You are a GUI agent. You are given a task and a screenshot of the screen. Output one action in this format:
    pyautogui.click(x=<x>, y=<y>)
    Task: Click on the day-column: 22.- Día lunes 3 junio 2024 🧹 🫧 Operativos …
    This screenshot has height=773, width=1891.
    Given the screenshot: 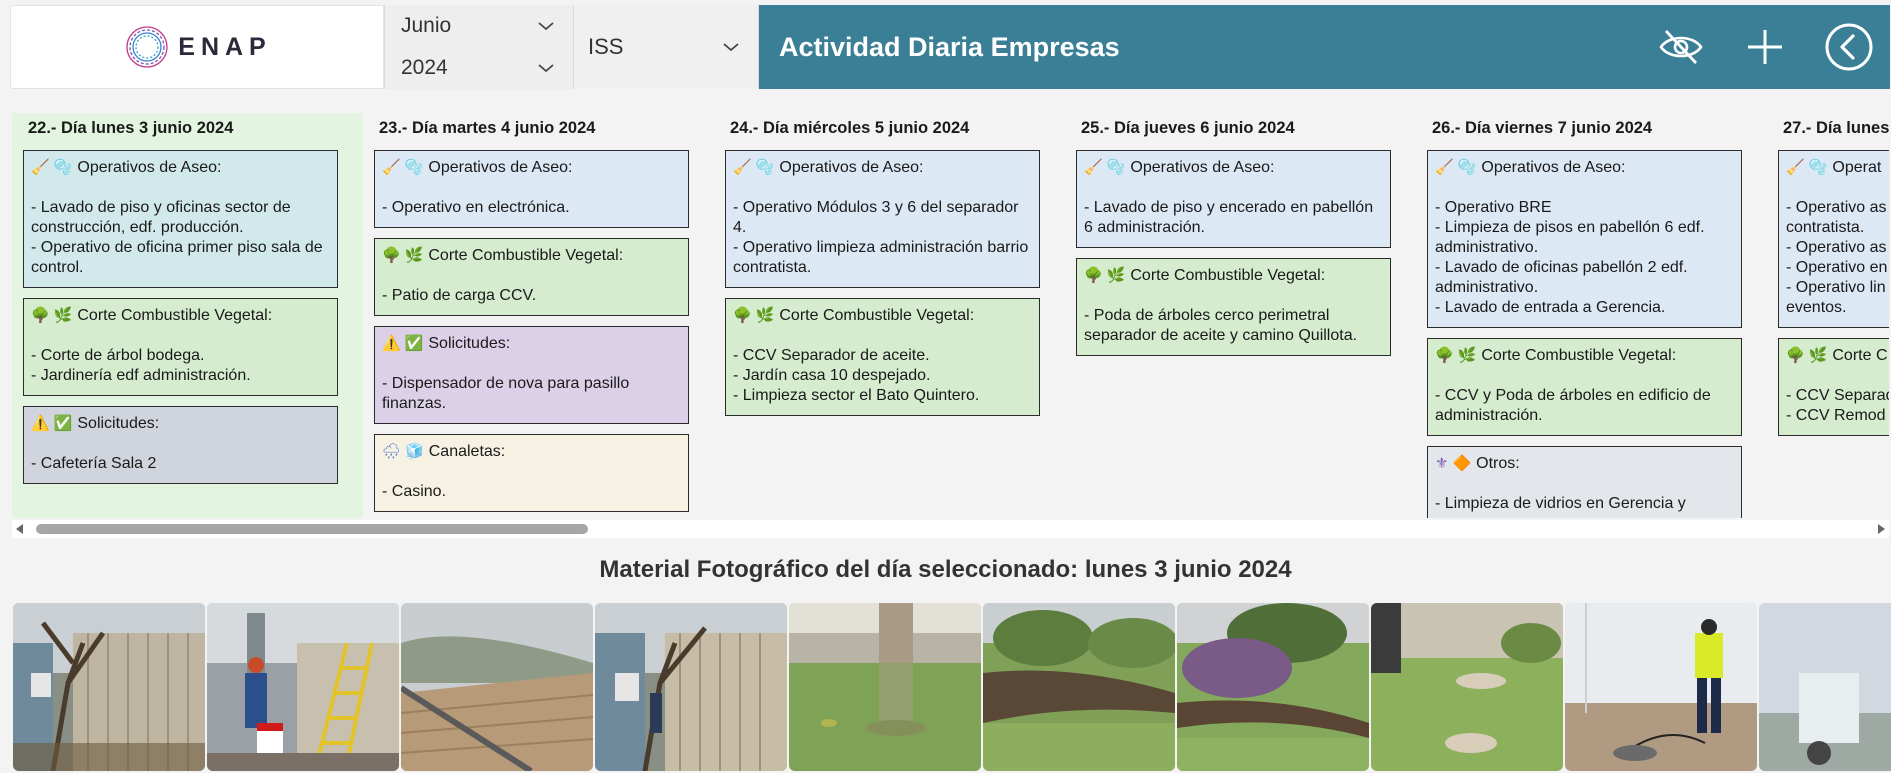 What is the action you would take?
    pyautogui.click(x=187, y=315)
    